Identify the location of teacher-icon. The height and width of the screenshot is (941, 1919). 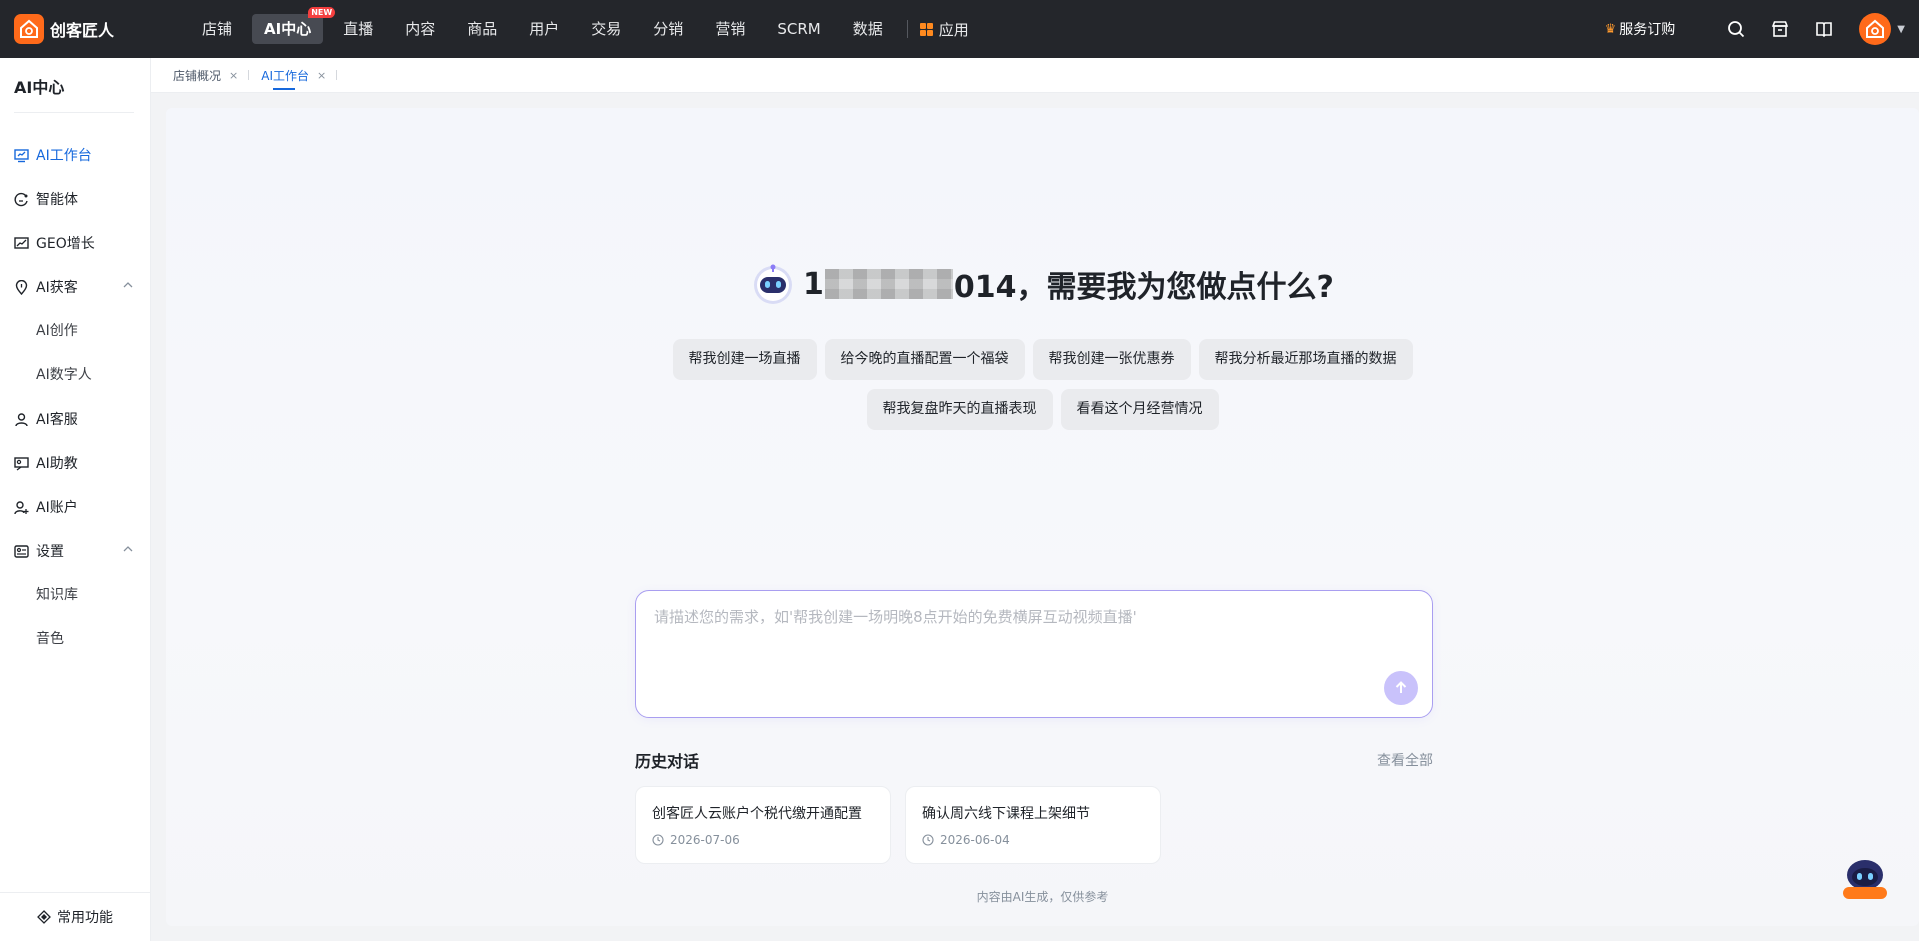
(22, 463).